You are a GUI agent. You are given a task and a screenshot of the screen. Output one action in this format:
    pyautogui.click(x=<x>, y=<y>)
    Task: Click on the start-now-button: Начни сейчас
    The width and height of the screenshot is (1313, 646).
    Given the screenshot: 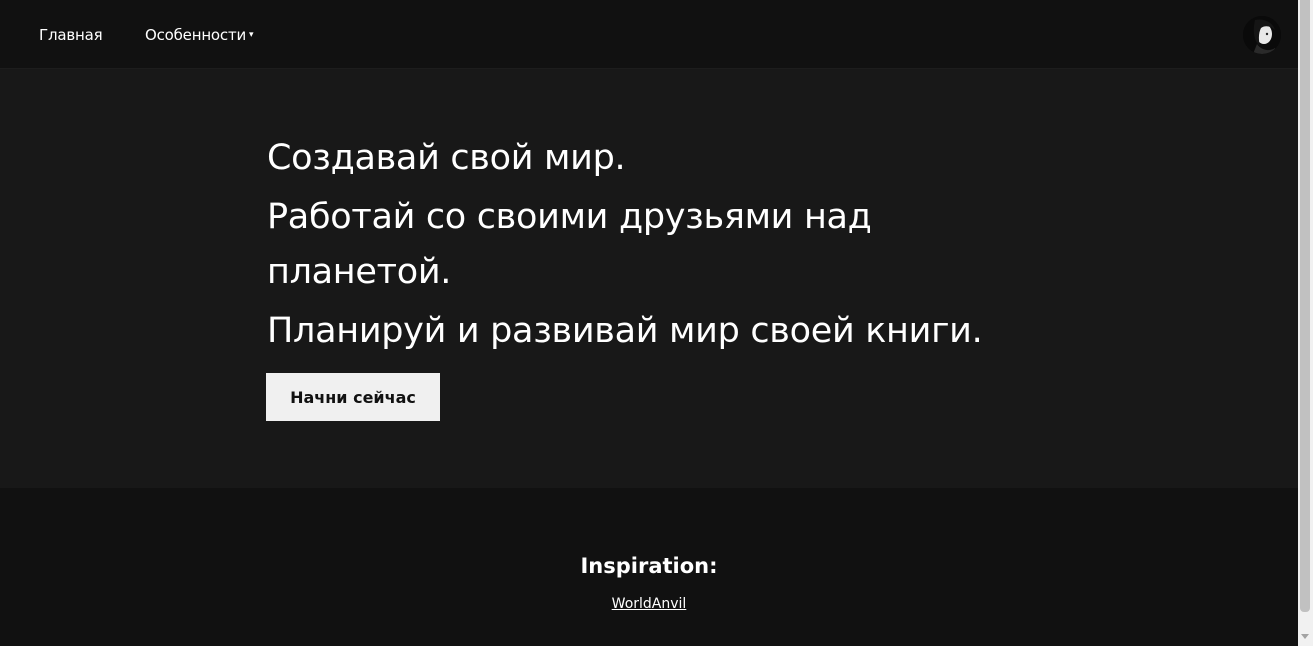 What is the action you would take?
    pyautogui.click(x=353, y=397)
    